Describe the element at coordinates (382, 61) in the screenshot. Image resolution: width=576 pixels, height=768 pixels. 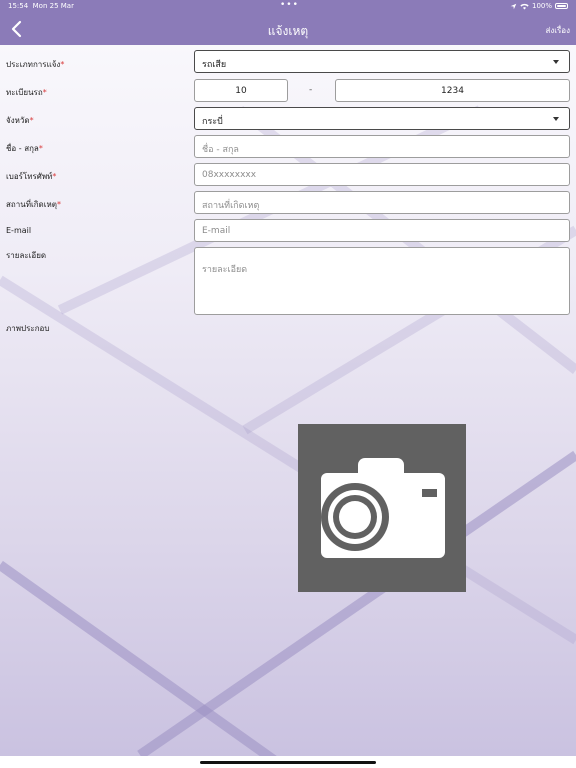
I see `type-select: รถเสีย` at that location.